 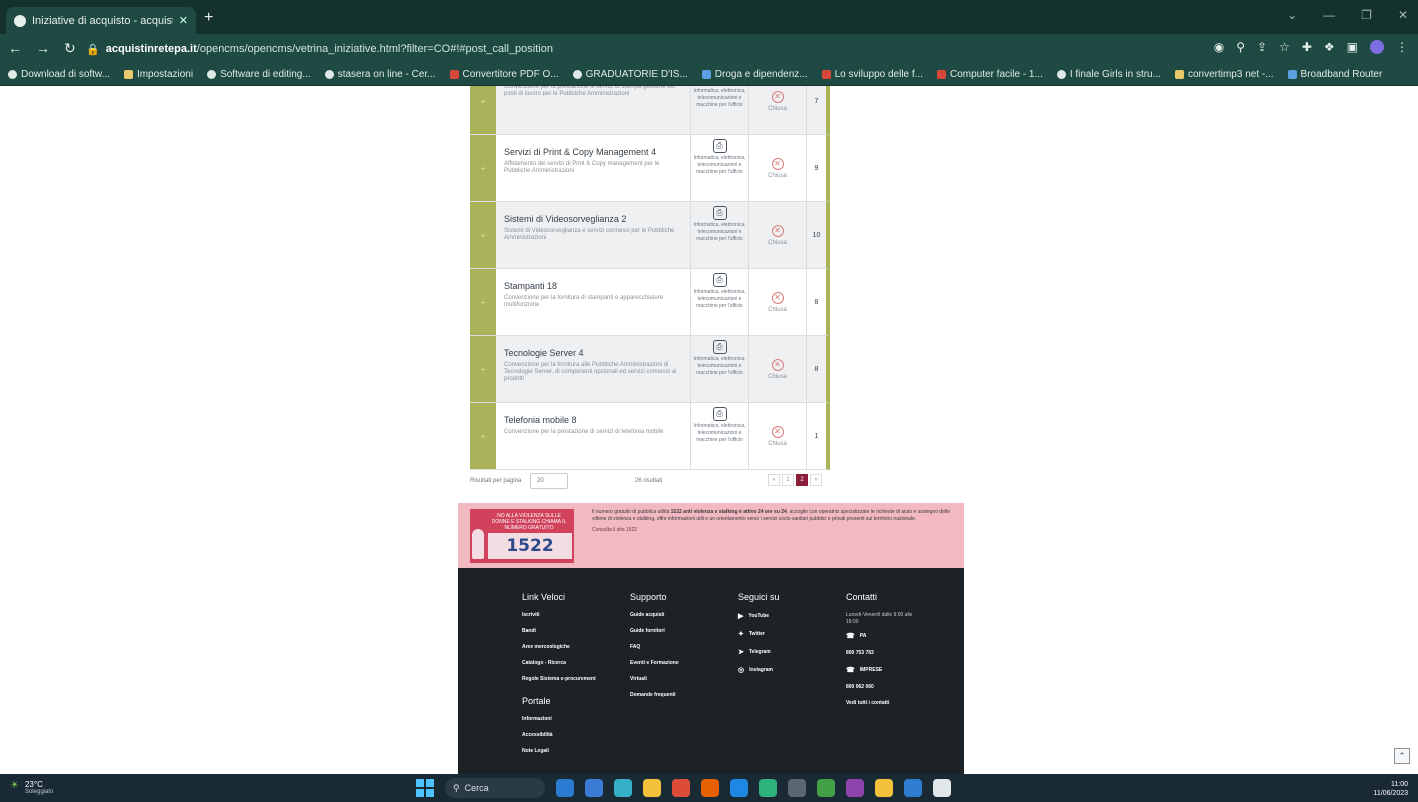 I want to click on footer-contact-title: Contatti, so click(x=862, y=597).